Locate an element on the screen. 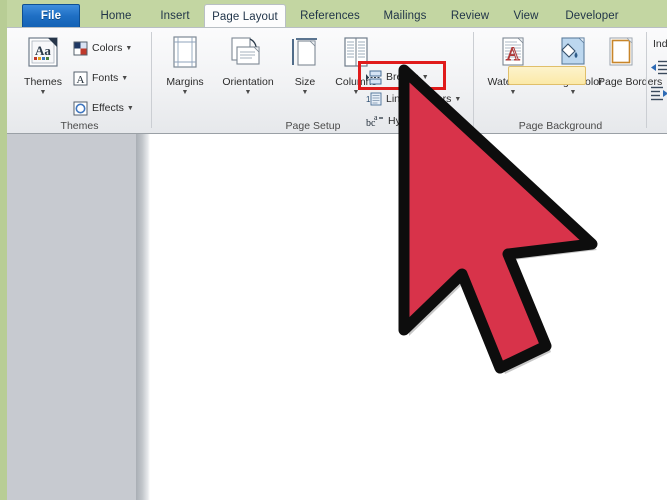 This screenshot has width=667, height=500. tab-file: File is located at coordinates (51, 16).